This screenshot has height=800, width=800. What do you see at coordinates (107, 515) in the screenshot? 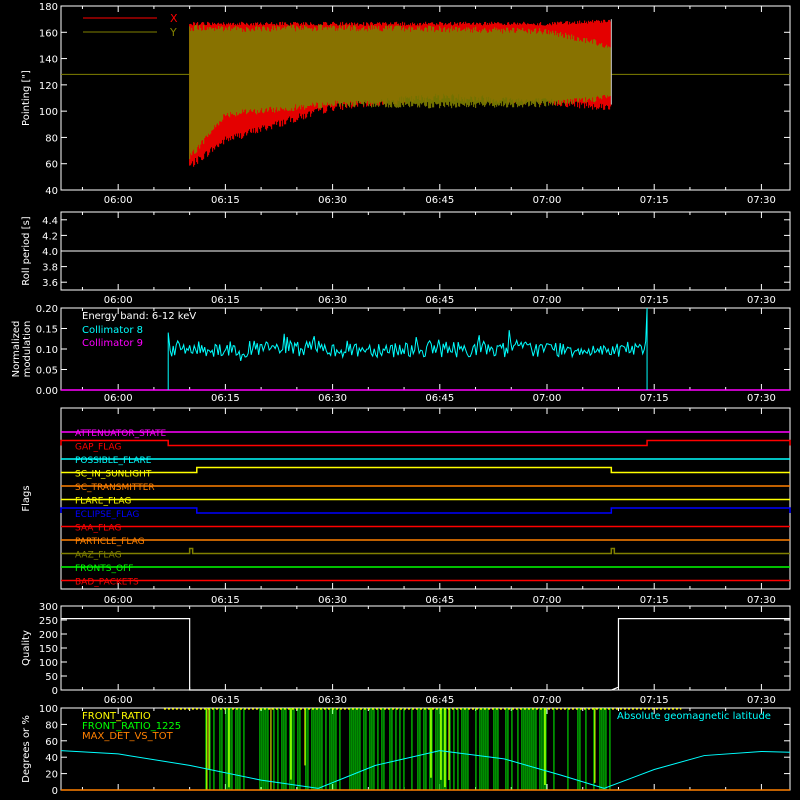
I see `flag-label: ECLIPSE_FLAG` at bounding box center [107, 515].